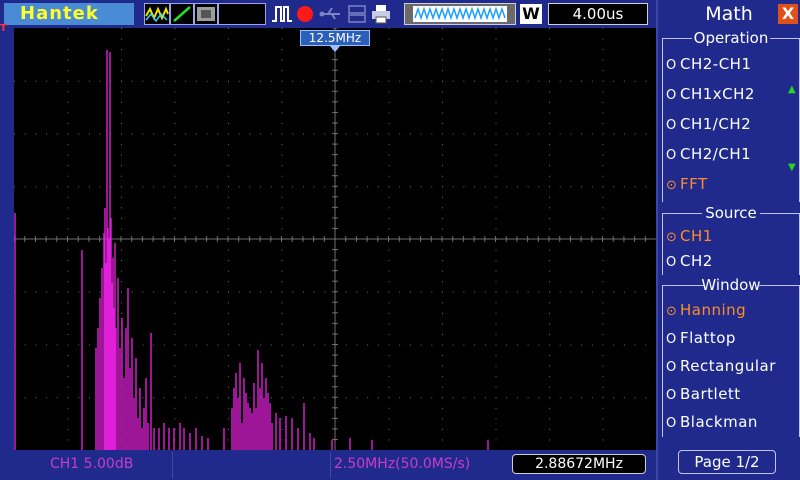 This screenshot has height=480, width=800. Describe the element at coordinates (305, 14) in the screenshot. I see `record-icon` at that location.